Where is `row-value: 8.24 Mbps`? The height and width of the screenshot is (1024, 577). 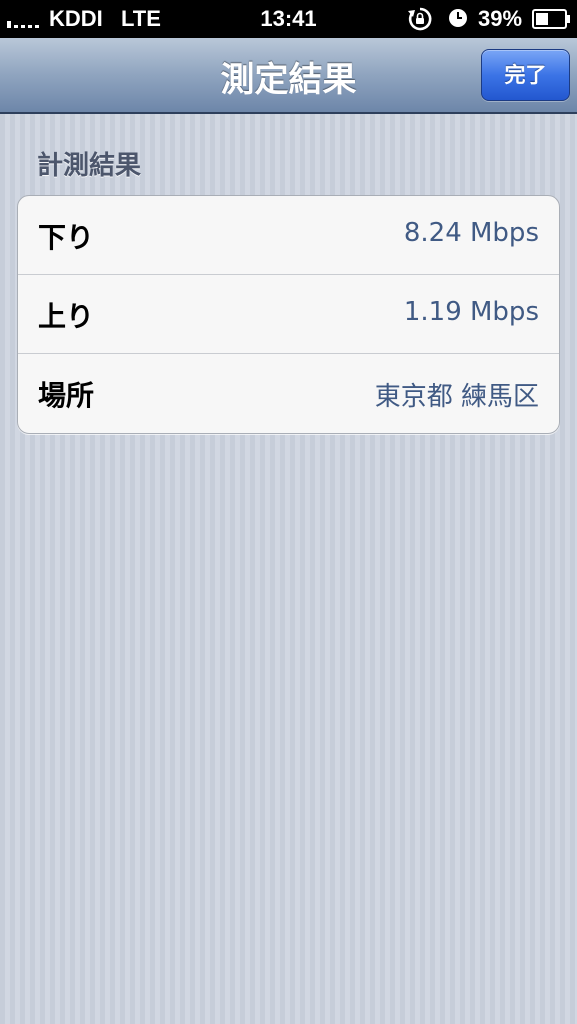
row-value: 8.24 Mbps is located at coordinates (471, 233).